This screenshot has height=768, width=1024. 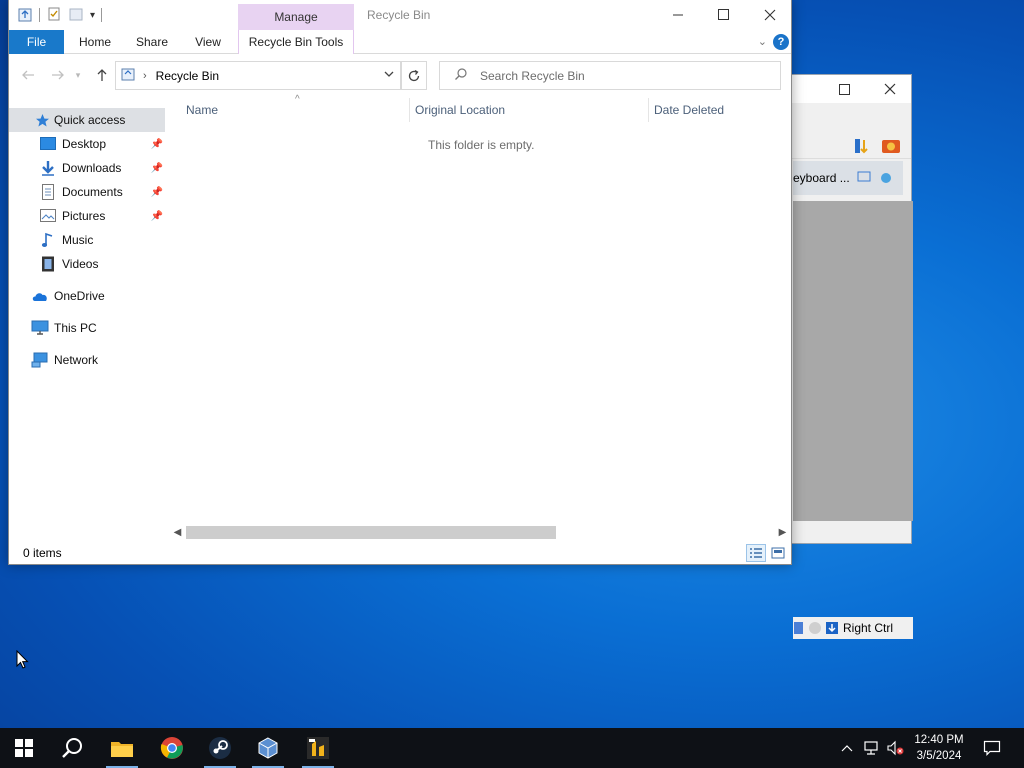 I want to click on nav-documents: Documents 📌, so click(x=87, y=192).